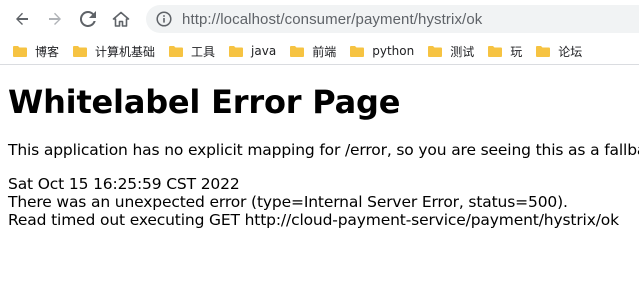 The image size is (639, 288). What do you see at coordinates (124, 184) in the screenshot?
I see `error-timestamp: Sat Oct 15 16:25:59 CST 2022` at bounding box center [124, 184].